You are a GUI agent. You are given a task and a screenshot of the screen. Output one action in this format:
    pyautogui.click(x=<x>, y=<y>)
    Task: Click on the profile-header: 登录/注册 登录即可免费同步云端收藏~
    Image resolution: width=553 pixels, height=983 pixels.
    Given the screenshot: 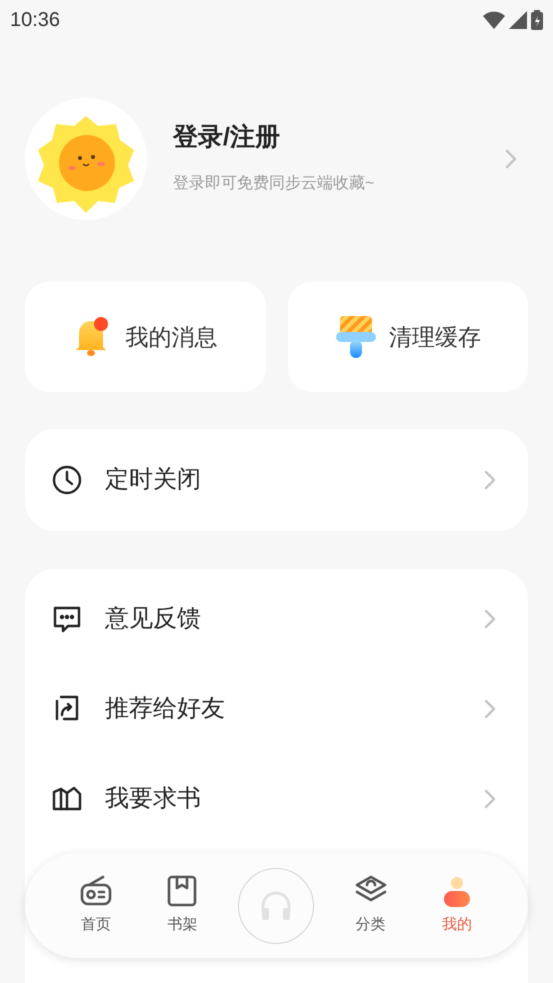 What is the action you would take?
    pyautogui.click(x=271, y=159)
    